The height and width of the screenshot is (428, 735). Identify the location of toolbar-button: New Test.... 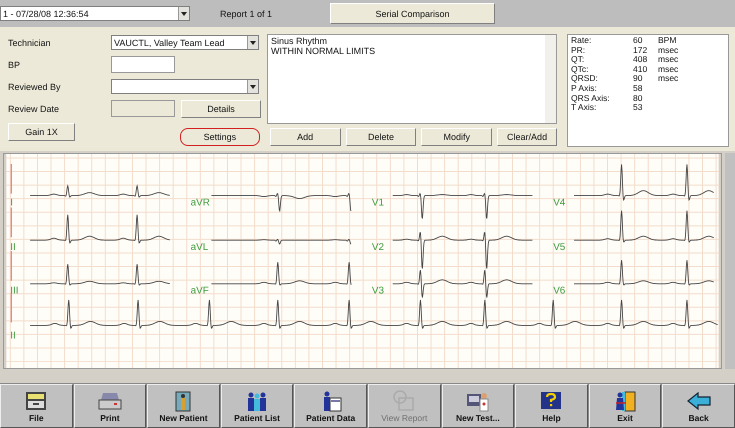
(478, 406).